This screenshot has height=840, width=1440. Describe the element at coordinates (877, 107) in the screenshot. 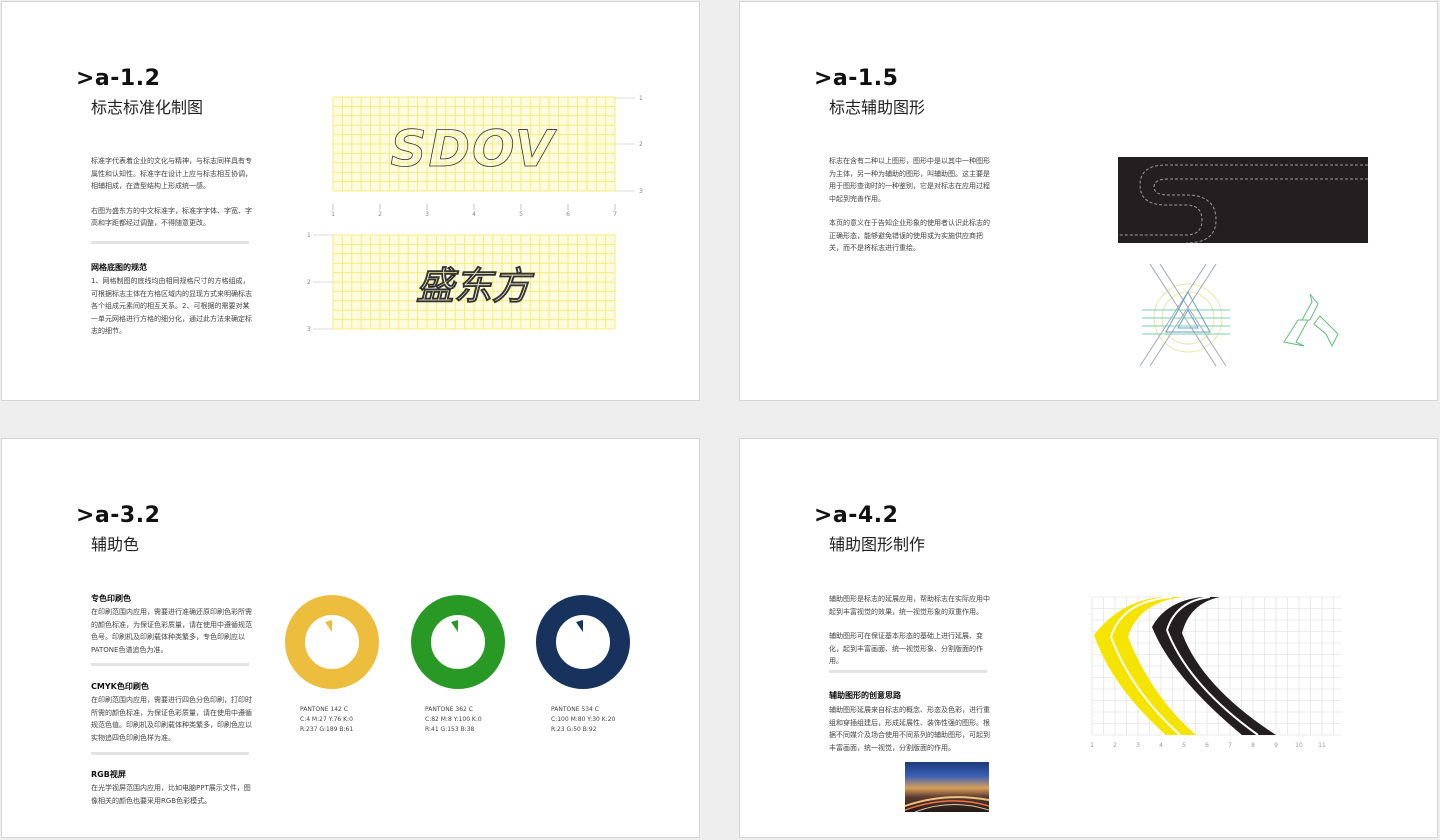

I see `section-title: 标志辅助图形` at that location.